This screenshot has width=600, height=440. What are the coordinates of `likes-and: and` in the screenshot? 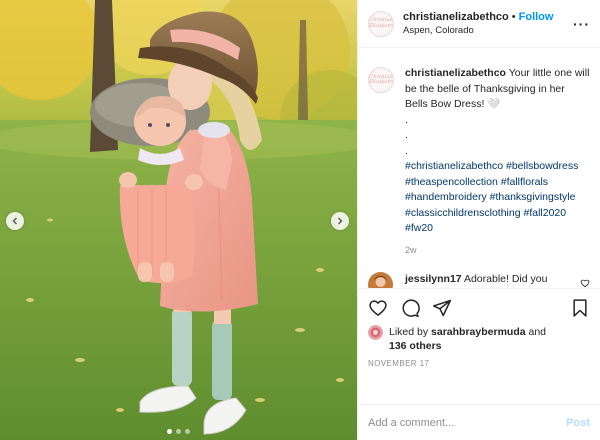 It's located at (537, 332).